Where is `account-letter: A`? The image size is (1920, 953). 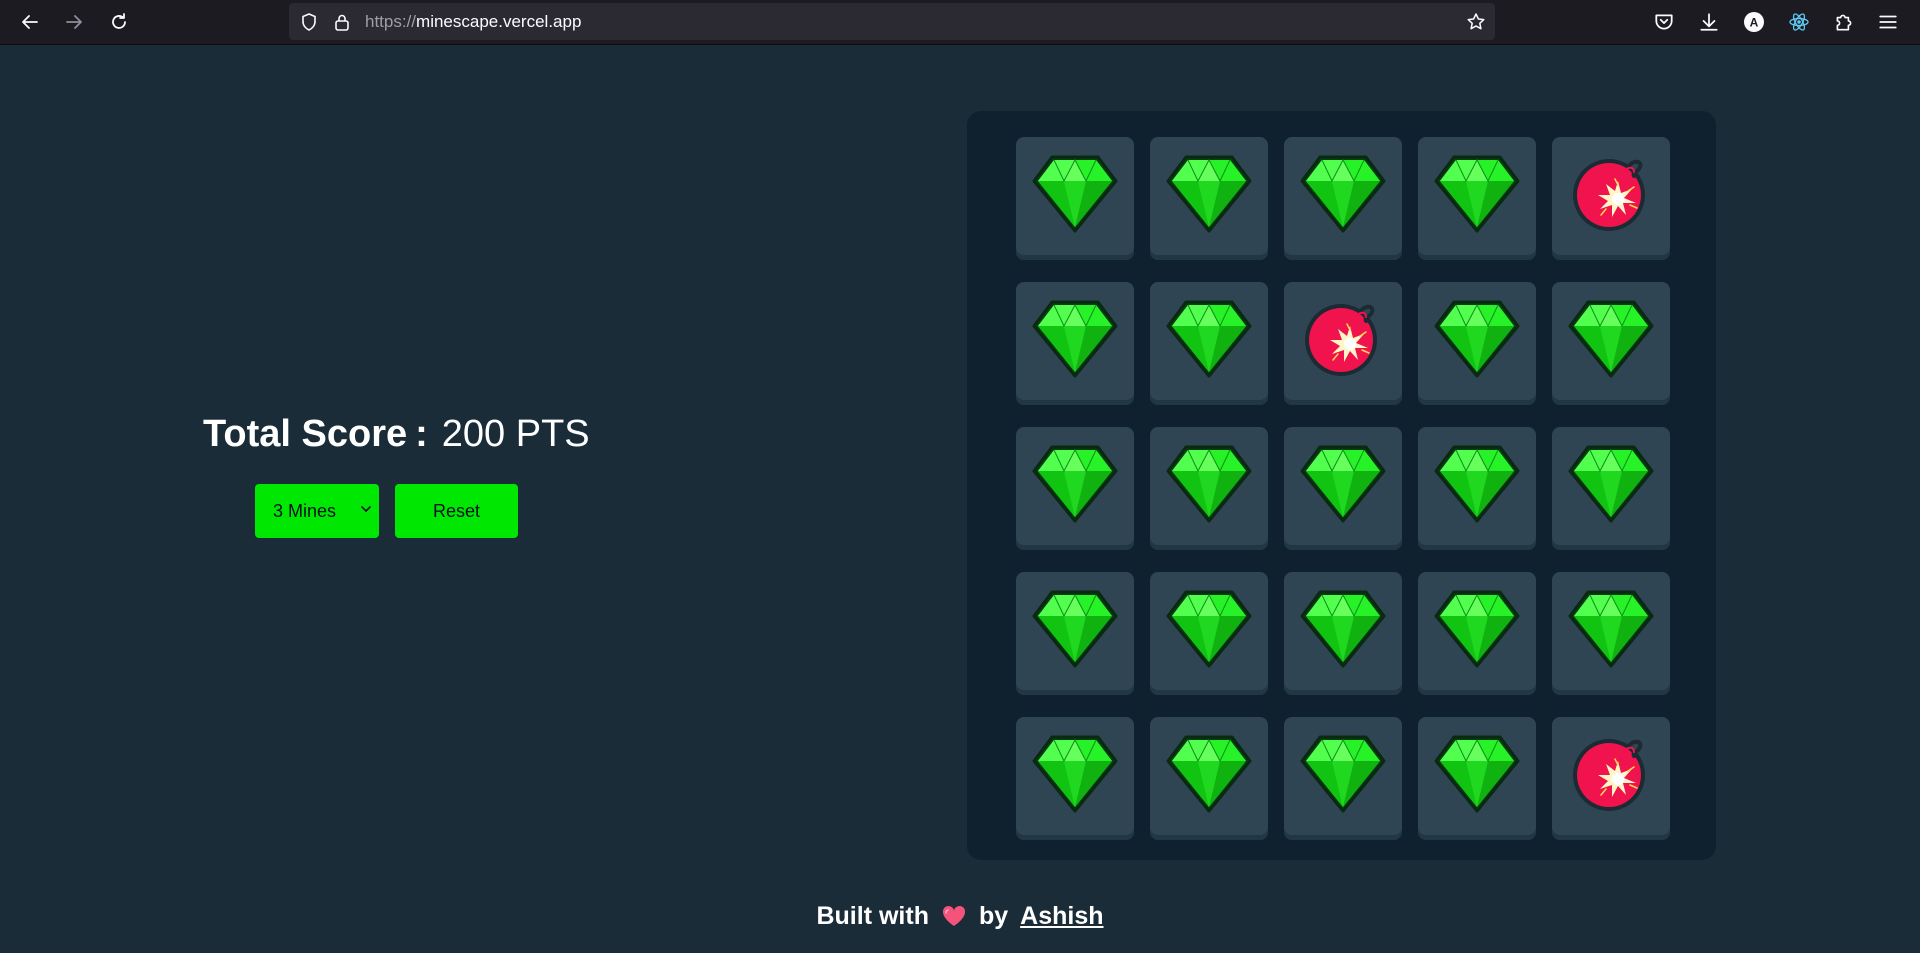
account-letter: A is located at coordinates (1754, 23).